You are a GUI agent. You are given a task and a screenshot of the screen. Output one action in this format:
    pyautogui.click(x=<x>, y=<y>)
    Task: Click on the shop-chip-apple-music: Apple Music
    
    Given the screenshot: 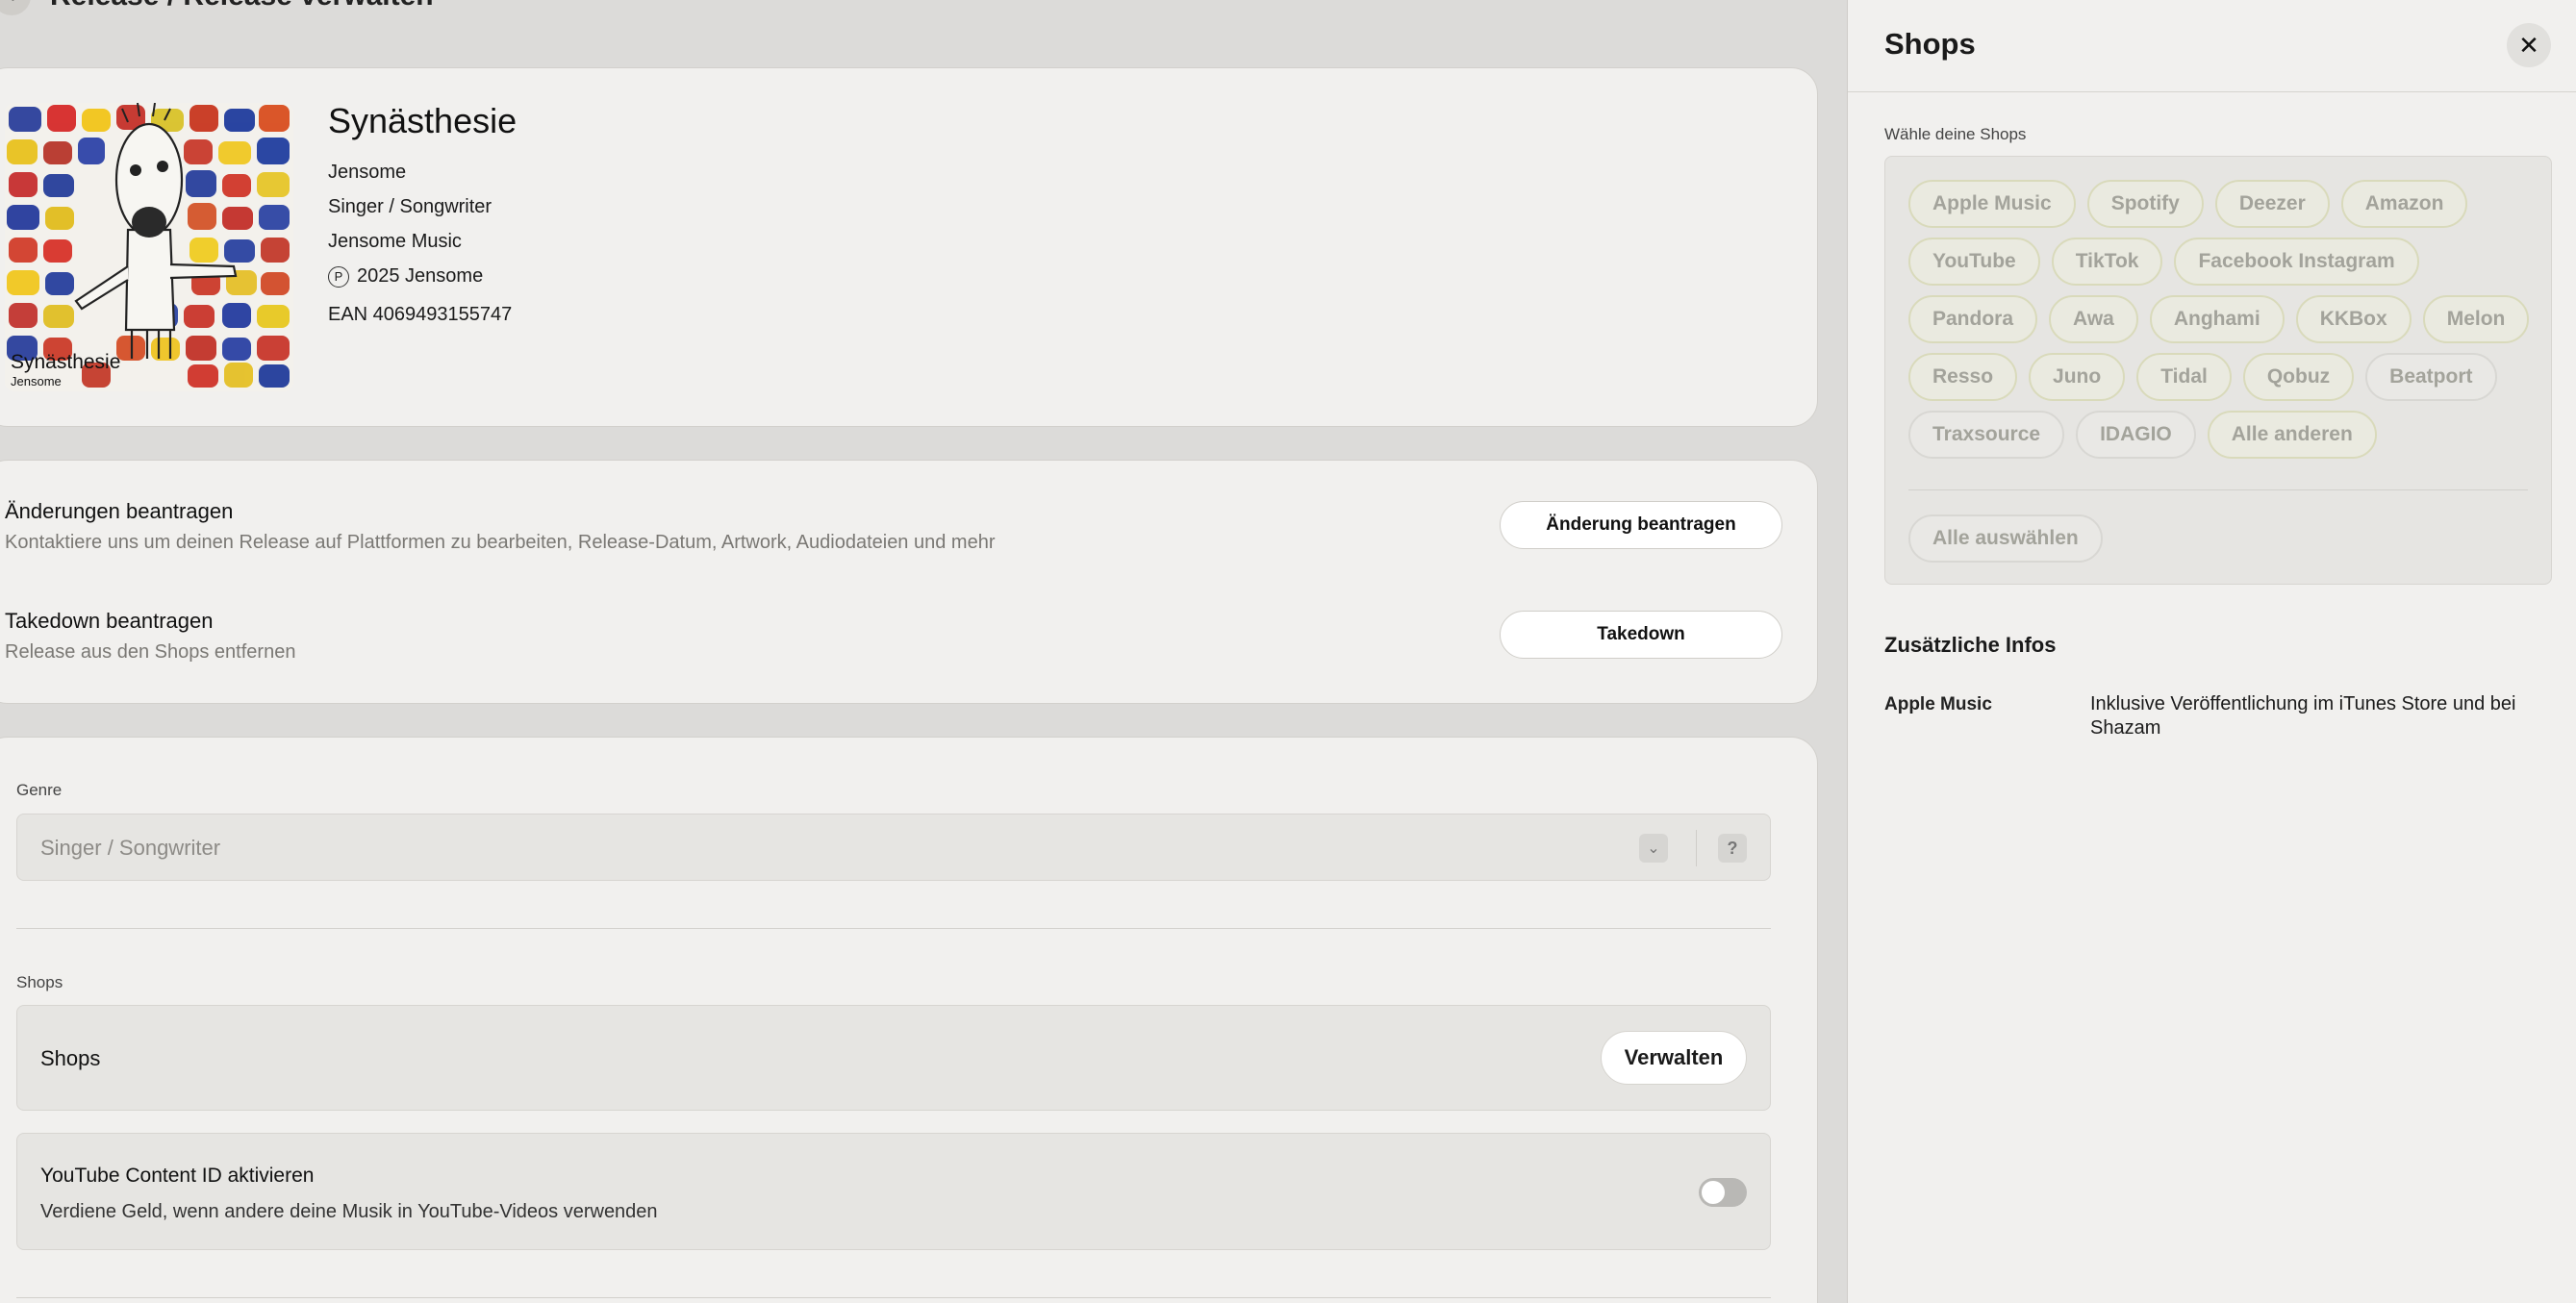 What is the action you would take?
    pyautogui.click(x=1992, y=204)
    